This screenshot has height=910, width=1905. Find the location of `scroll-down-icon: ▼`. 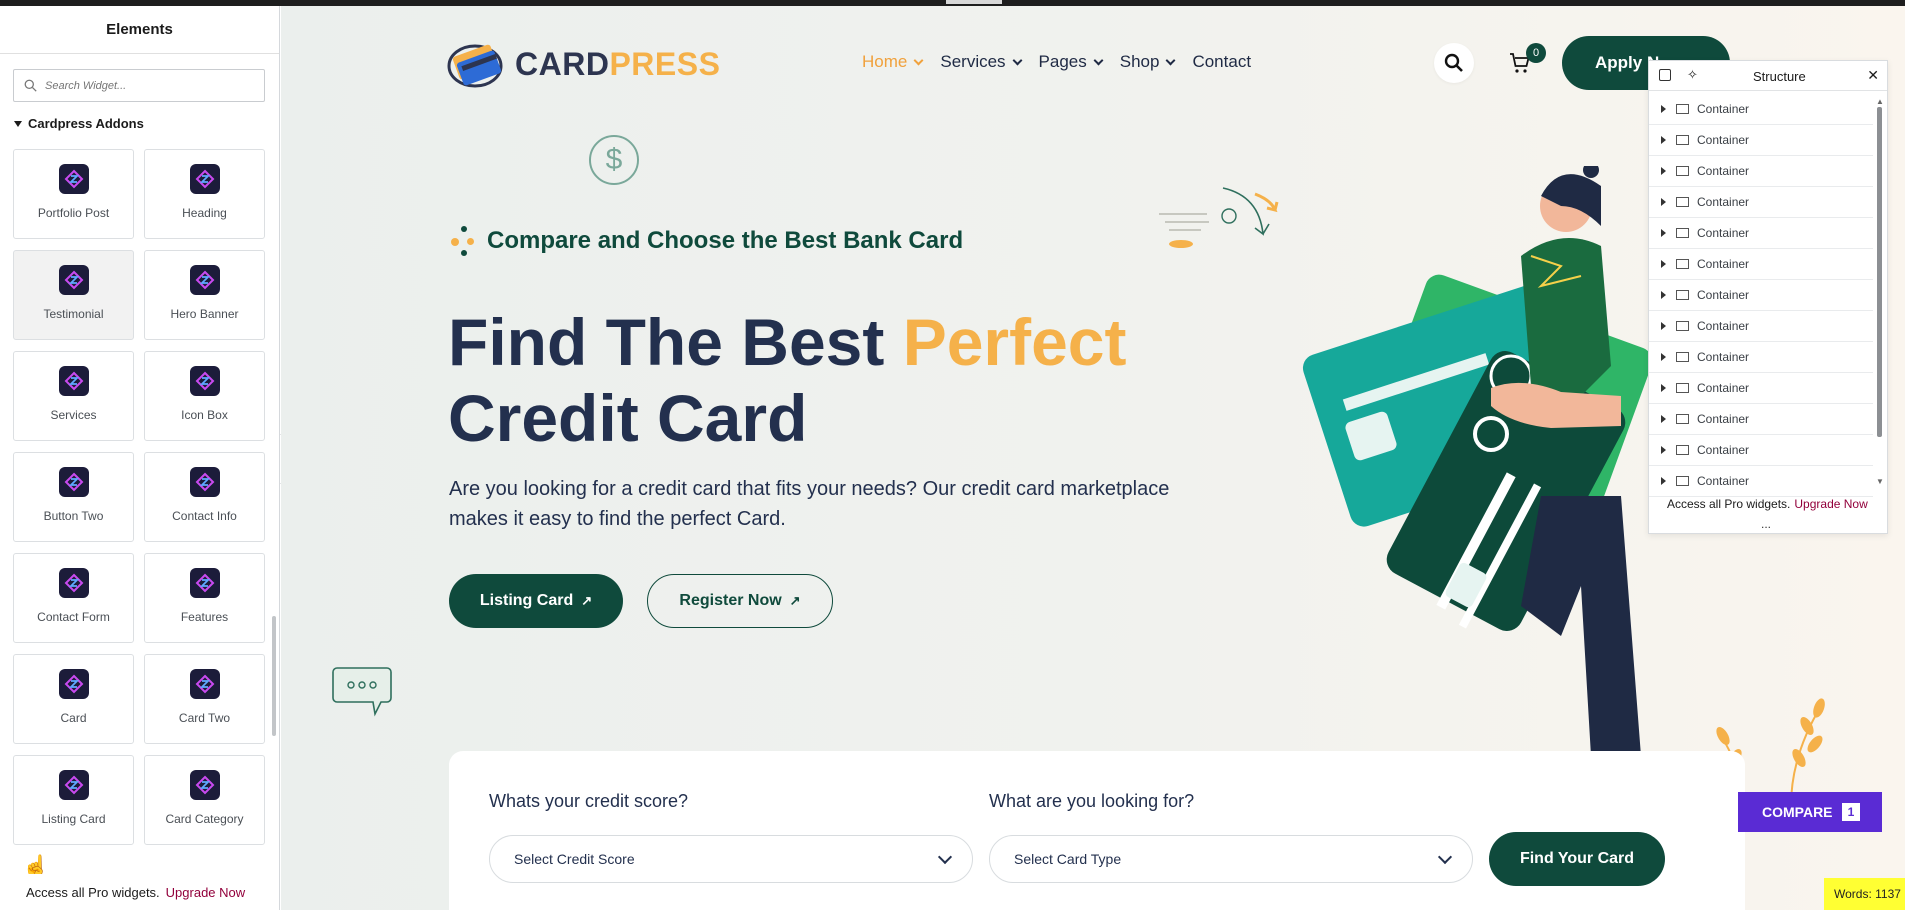

scroll-down-icon: ▼ is located at coordinates (1880, 481).